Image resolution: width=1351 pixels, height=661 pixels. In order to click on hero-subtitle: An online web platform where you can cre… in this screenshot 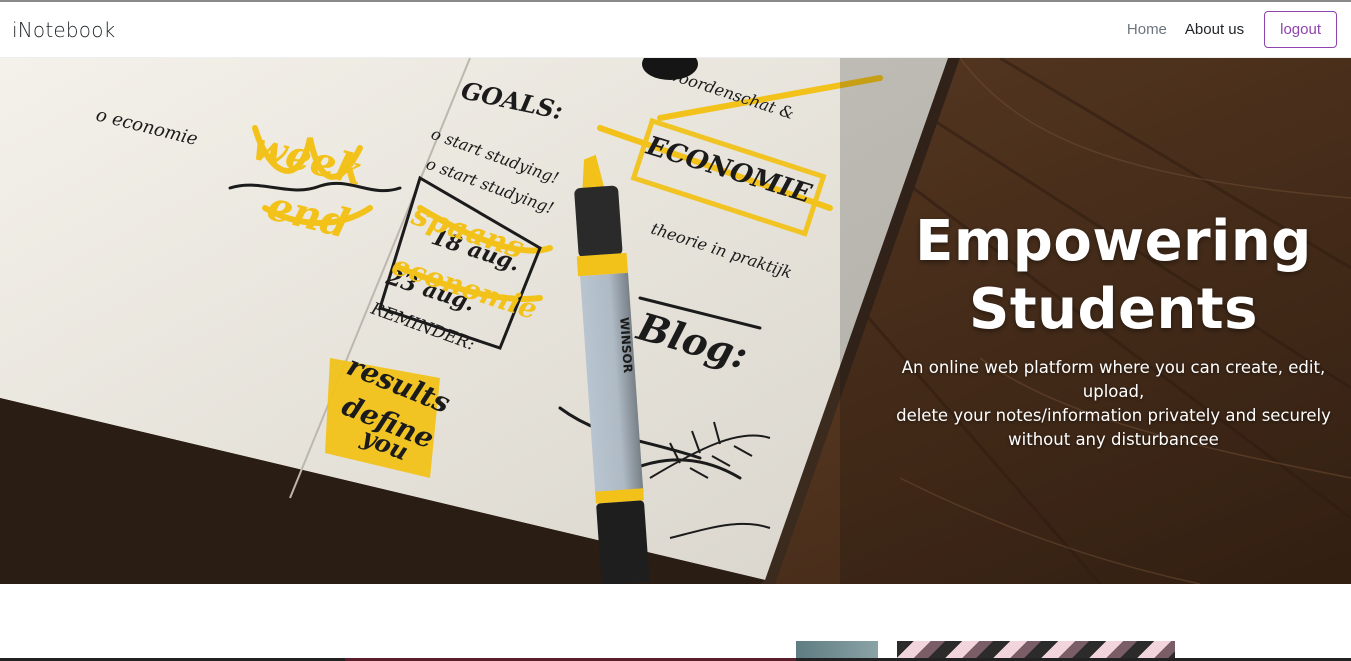, I will do `click(1113, 404)`.